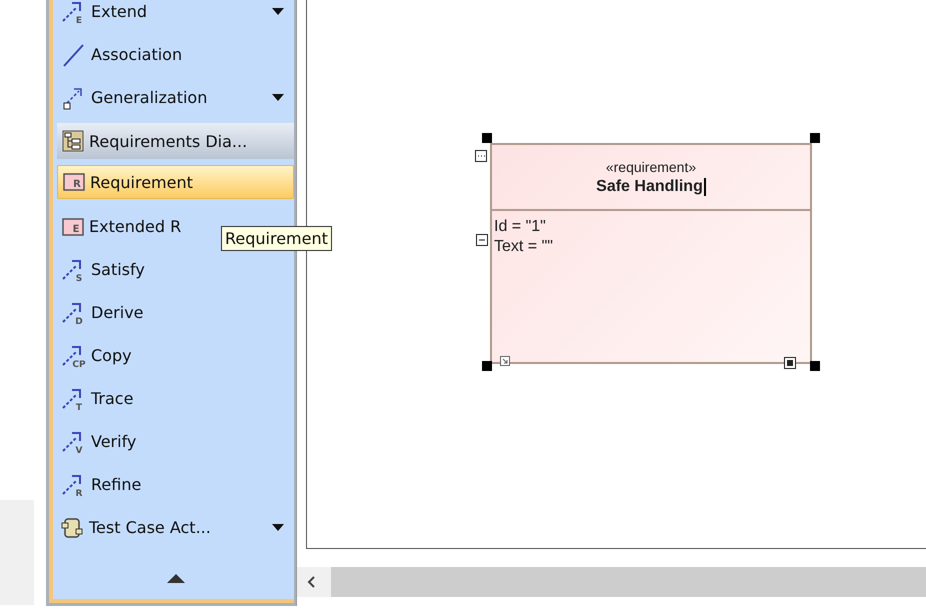 The image size is (926, 611). Describe the element at coordinates (505, 361) in the screenshot. I see `link-icon` at that location.